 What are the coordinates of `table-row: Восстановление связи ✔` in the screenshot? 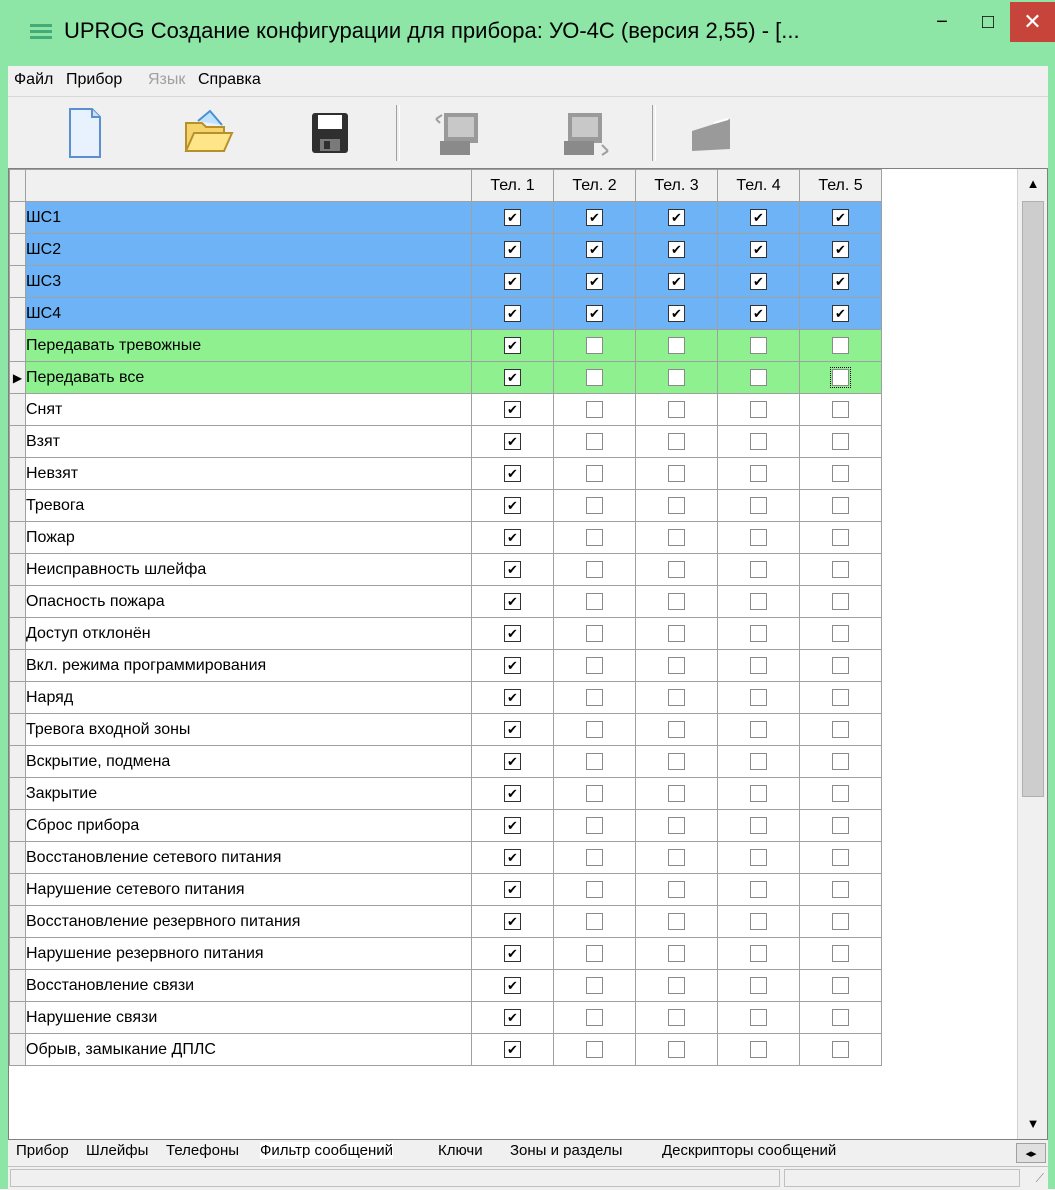 It's located at (445, 985).